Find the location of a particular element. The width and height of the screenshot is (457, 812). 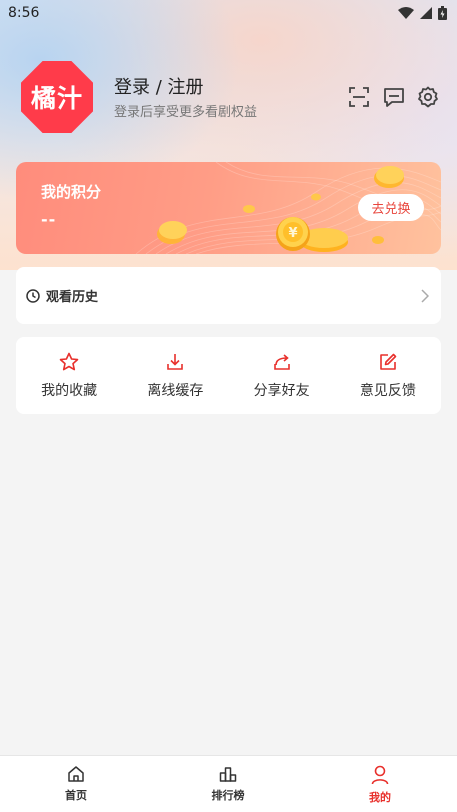

app-logo-text: 橘汁 is located at coordinates (56, 98).